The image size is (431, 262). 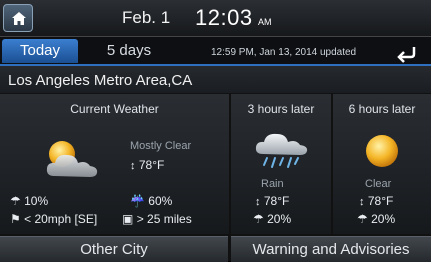 What do you see at coordinates (61, 219) in the screenshot?
I see `current-wind: < 20mph [SE]` at bounding box center [61, 219].